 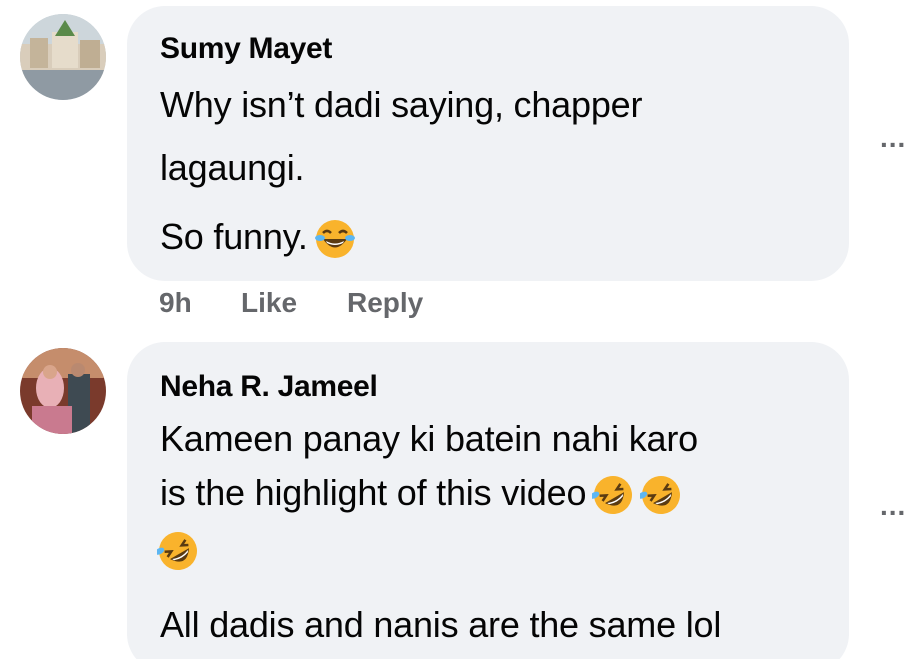 I want to click on comment-text-line: Kameen panay ki batein nahi karo, so click(x=429, y=438).